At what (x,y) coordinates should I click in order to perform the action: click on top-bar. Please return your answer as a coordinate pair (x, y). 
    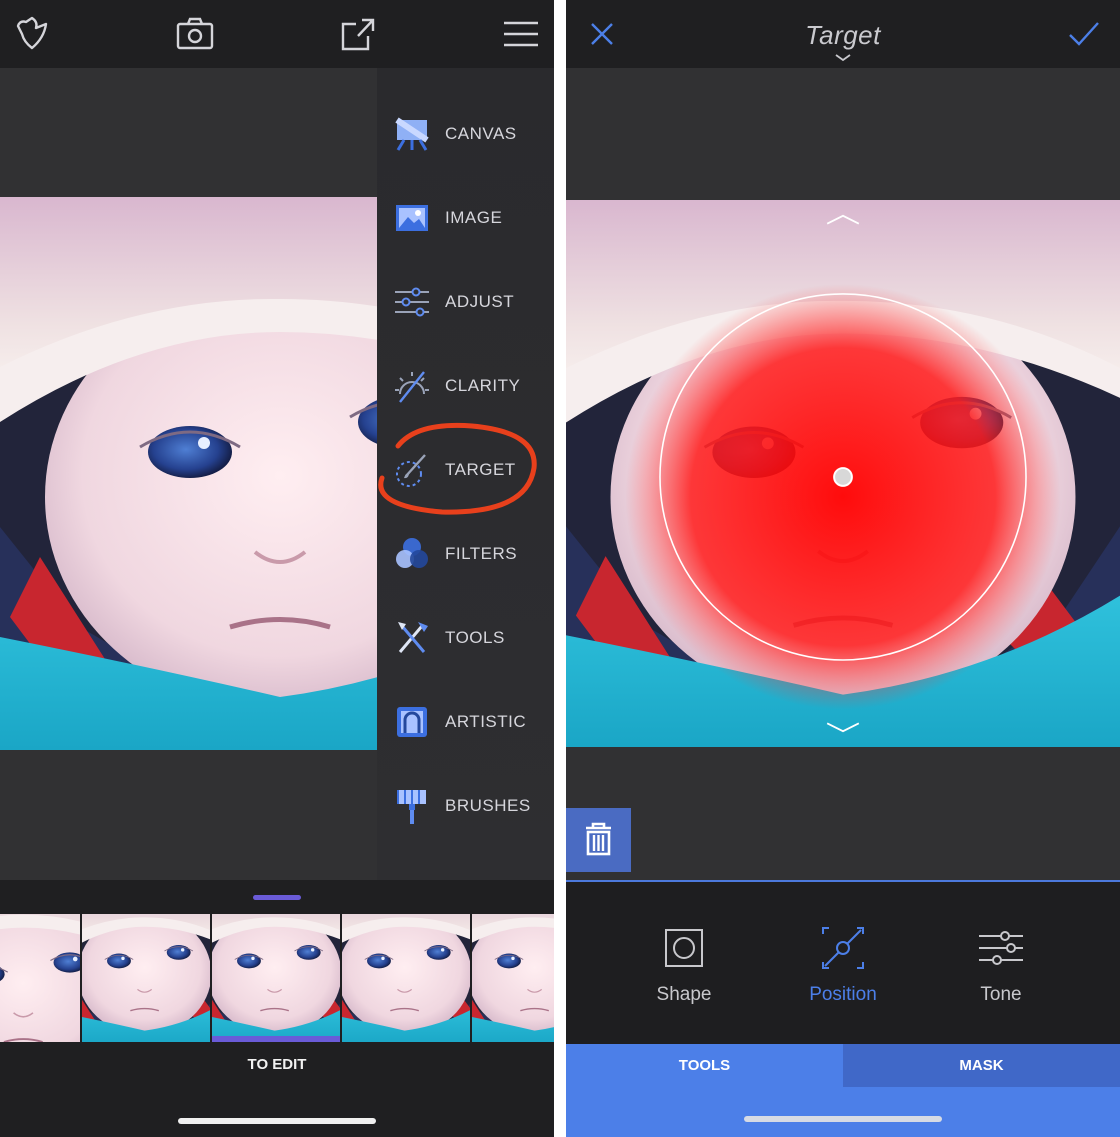
    Looking at the image, I should click on (277, 34).